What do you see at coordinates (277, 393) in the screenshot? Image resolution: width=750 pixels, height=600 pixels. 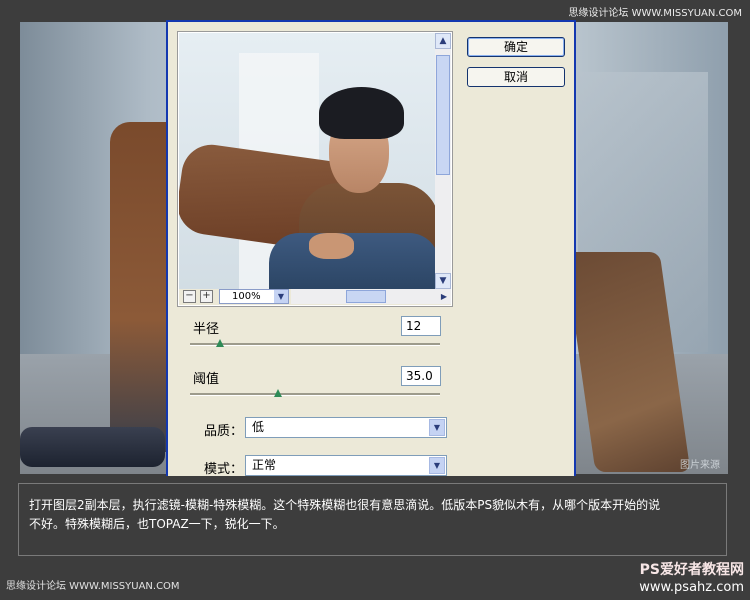 I see `threshold-slider-handle` at bounding box center [277, 393].